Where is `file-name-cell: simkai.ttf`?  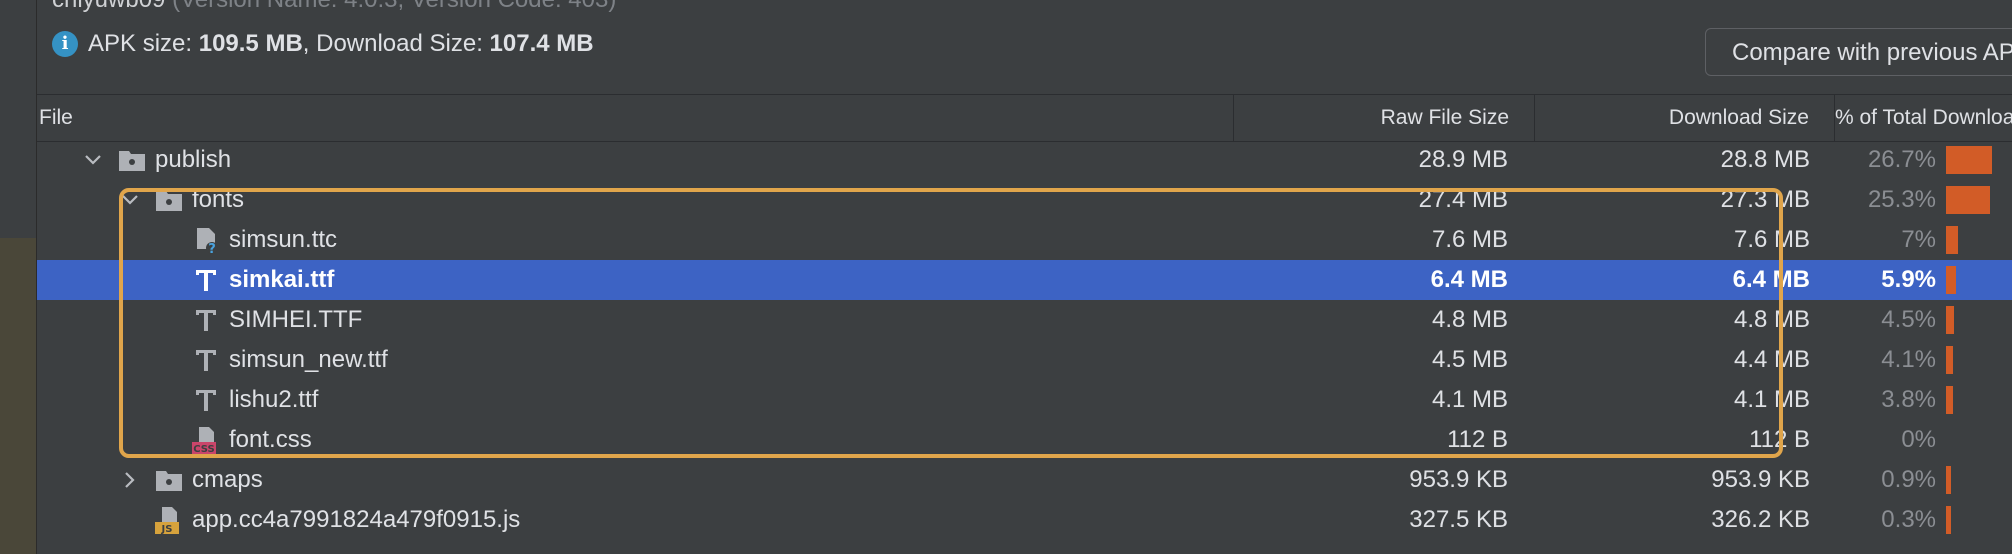
file-name-cell: simkai.ttf is located at coordinates (244, 280).